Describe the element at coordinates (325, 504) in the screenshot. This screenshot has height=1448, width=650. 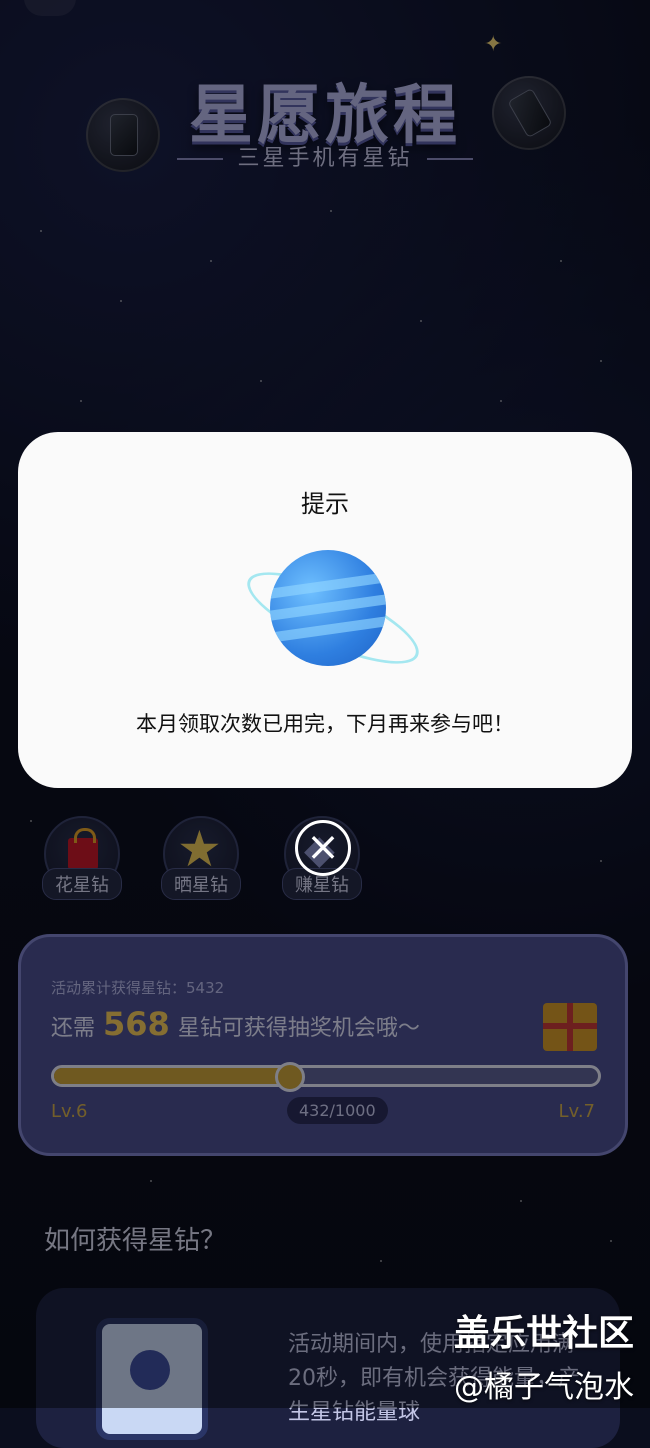
I see `dialog-title: 提示` at that location.